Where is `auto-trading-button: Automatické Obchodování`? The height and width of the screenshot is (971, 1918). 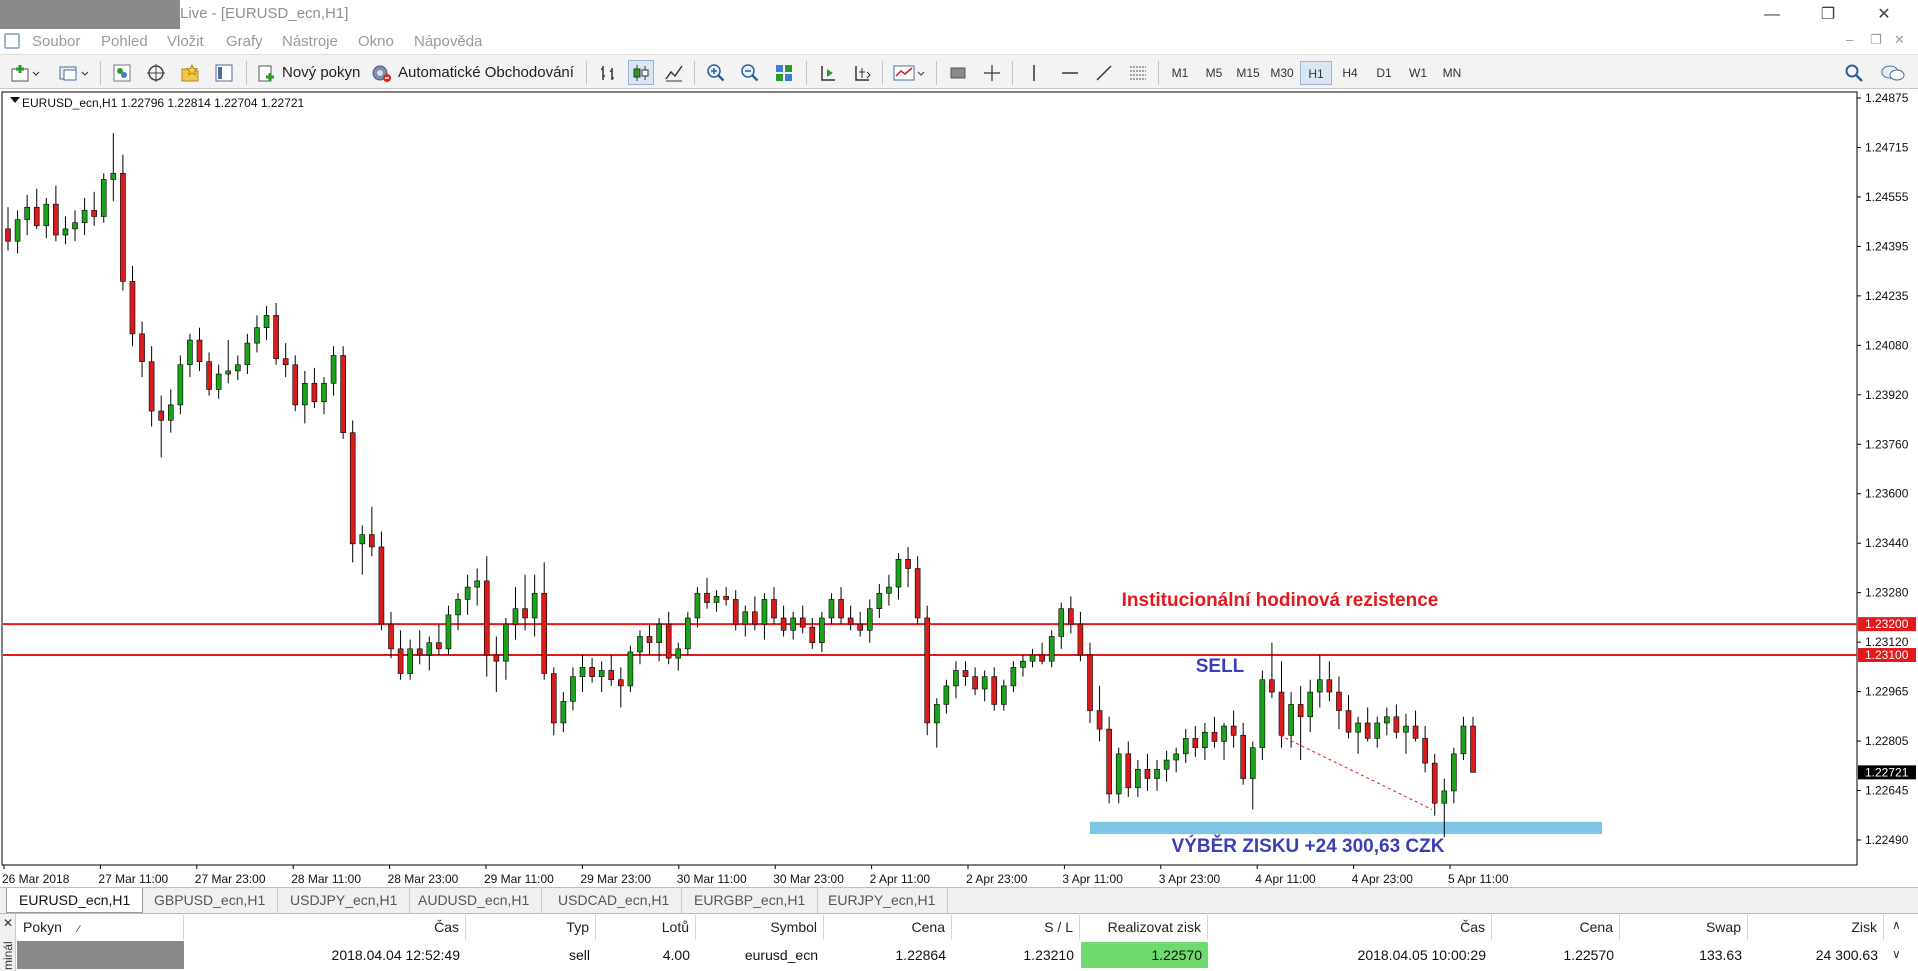 auto-trading-button: Automatické Obchodování is located at coordinates (475, 72).